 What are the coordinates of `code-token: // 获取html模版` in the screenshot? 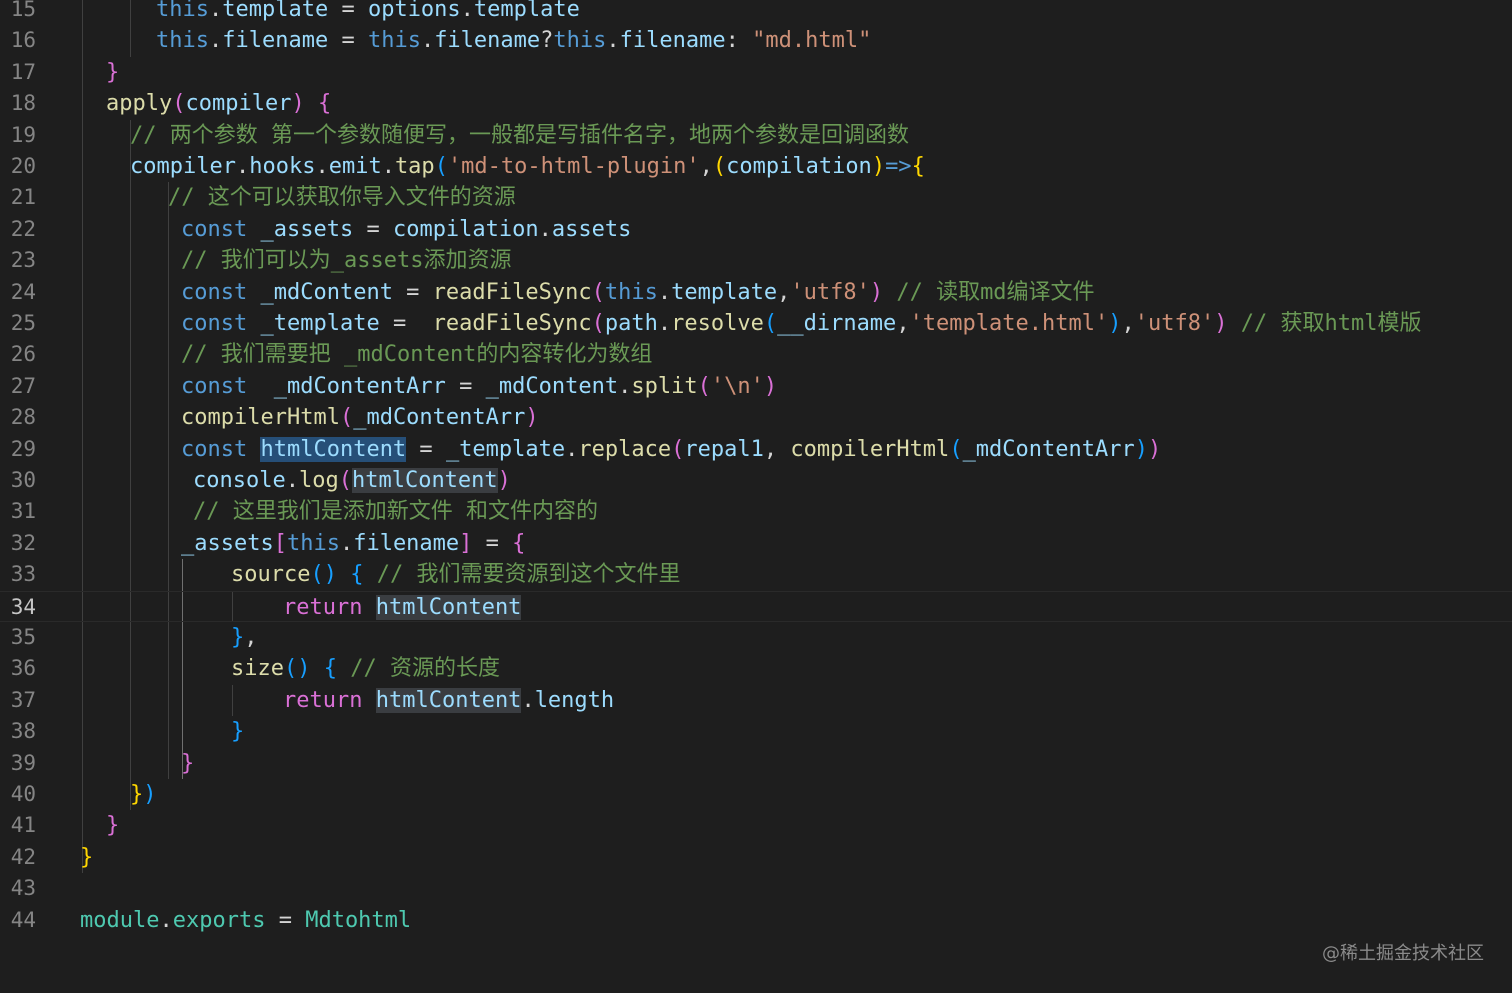 It's located at (1331, 323).